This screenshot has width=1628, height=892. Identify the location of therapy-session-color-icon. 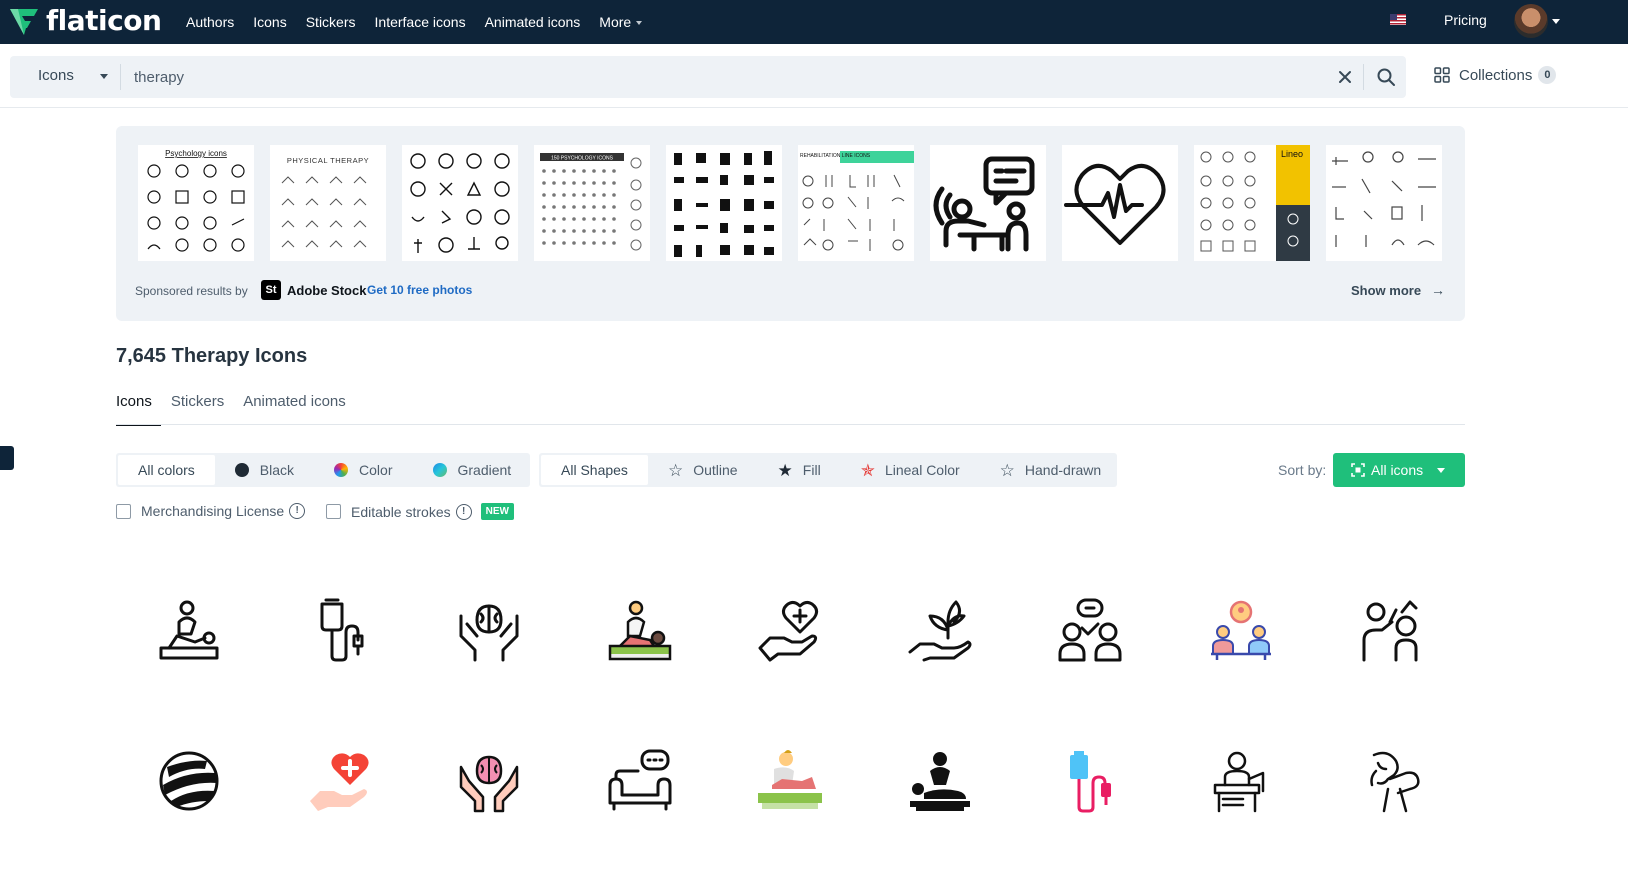
(1241, 630).